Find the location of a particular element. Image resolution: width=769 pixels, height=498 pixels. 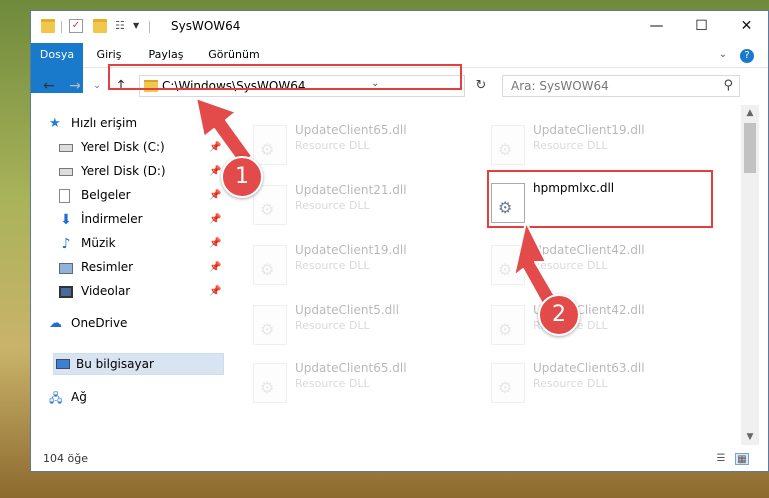

document-icon is located at coordinates (64, 196).